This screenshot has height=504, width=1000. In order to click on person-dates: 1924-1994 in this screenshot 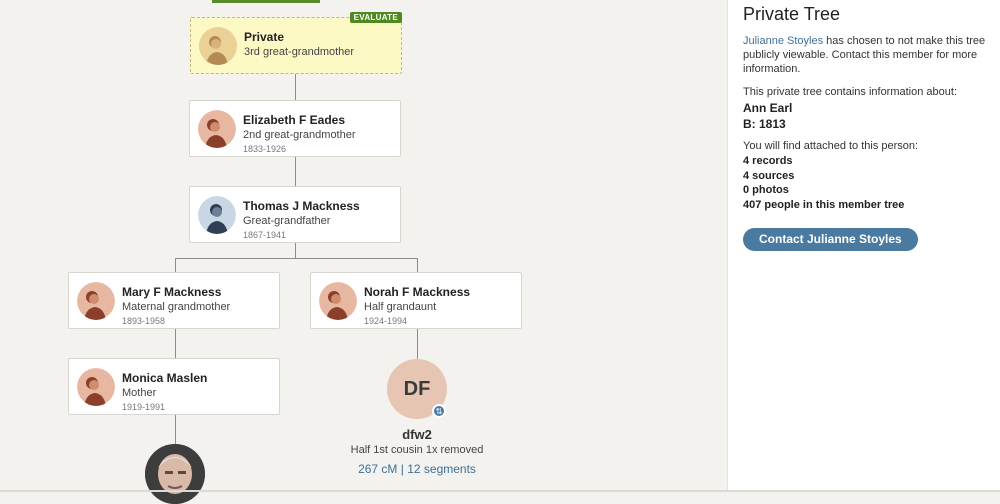, I will do `click(386, 321)`.